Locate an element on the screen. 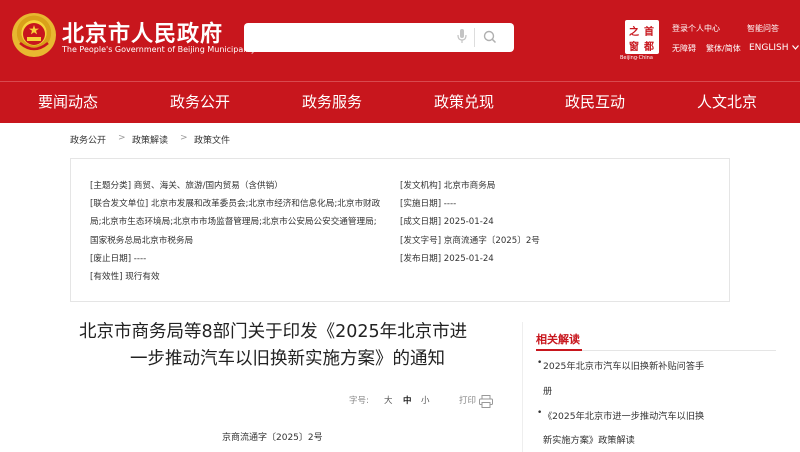 Image resolution: width=800 pixels, height=452 pixels. nav-item-news: 要闻动态 is located at coordinates (68, 101).